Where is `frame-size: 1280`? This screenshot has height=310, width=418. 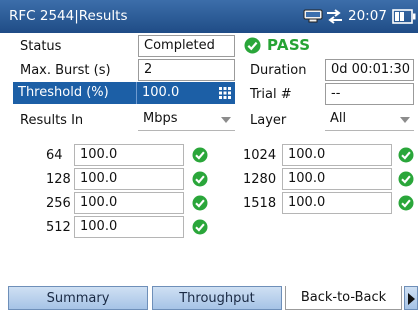 frame-size: 1280 is located at coordinates (260, 179).